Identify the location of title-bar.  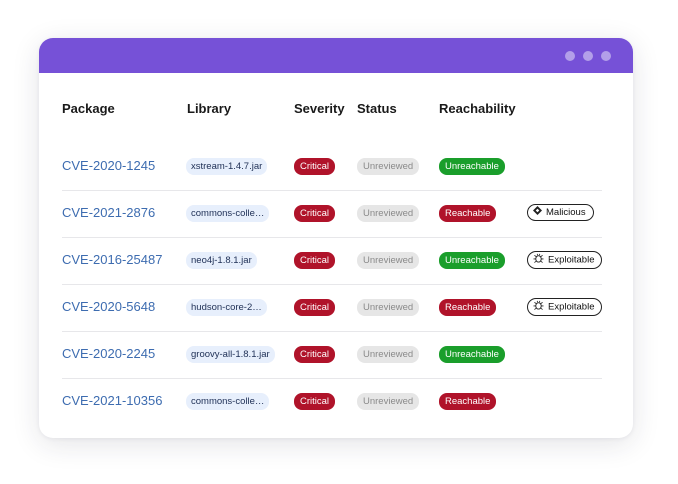
(336, 55).